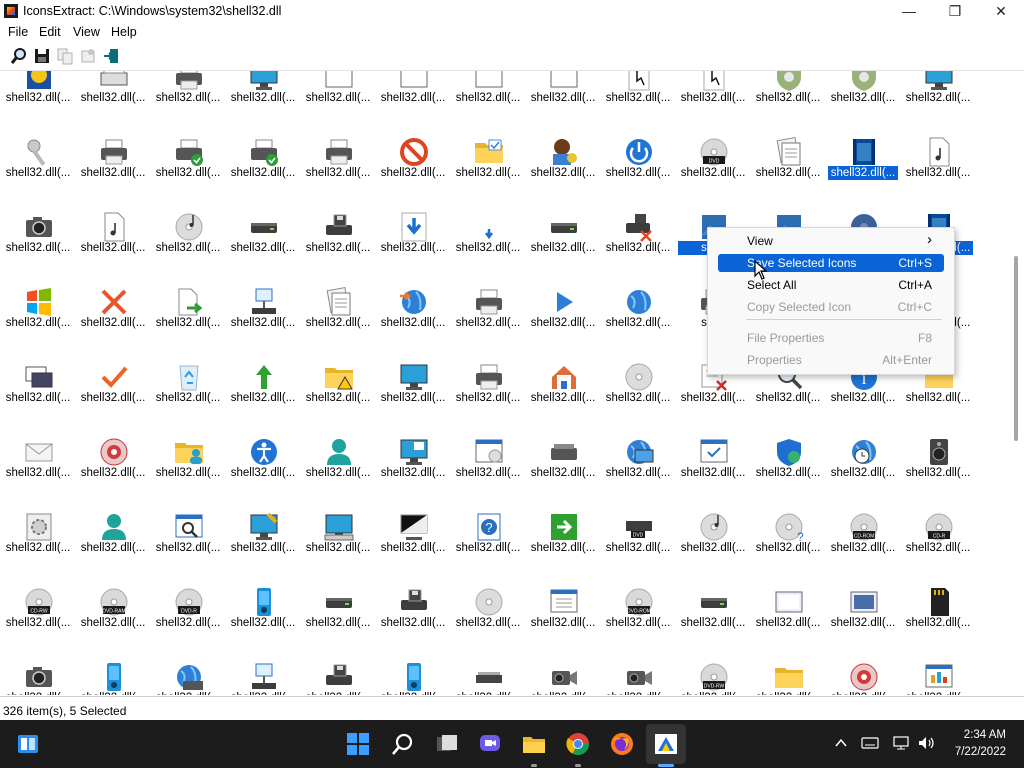  I want to click on exit-icon, so click(111, 56).